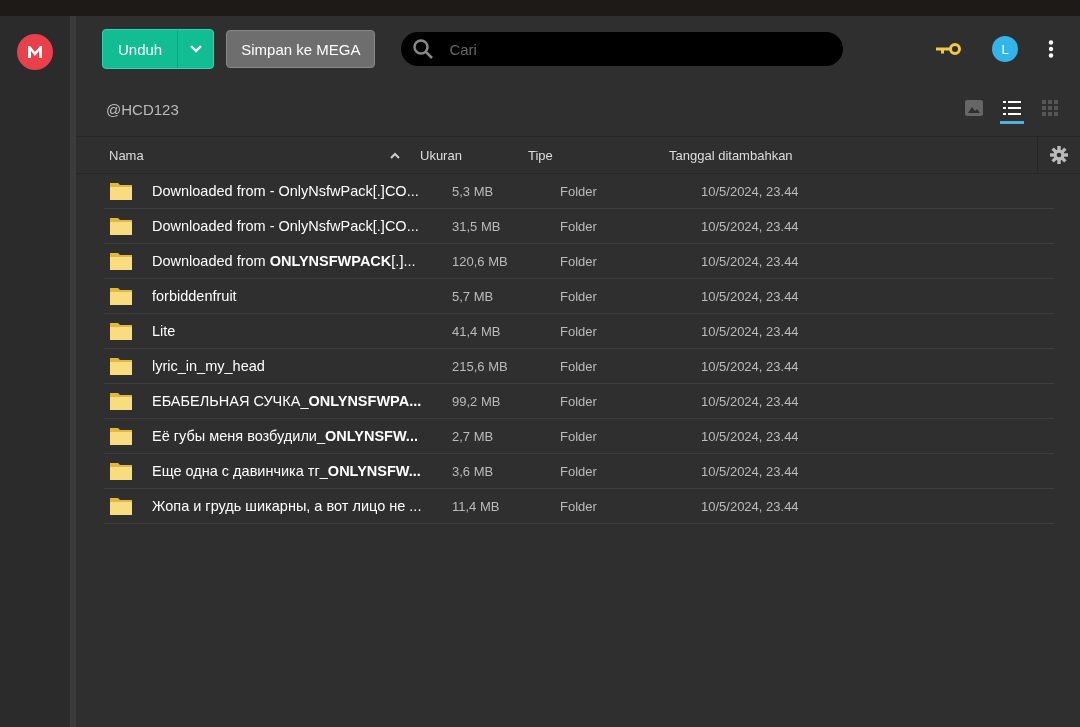  Describe the element at coordinates (1050, 107) in the screenshot. I see `grid-icon` at that location.